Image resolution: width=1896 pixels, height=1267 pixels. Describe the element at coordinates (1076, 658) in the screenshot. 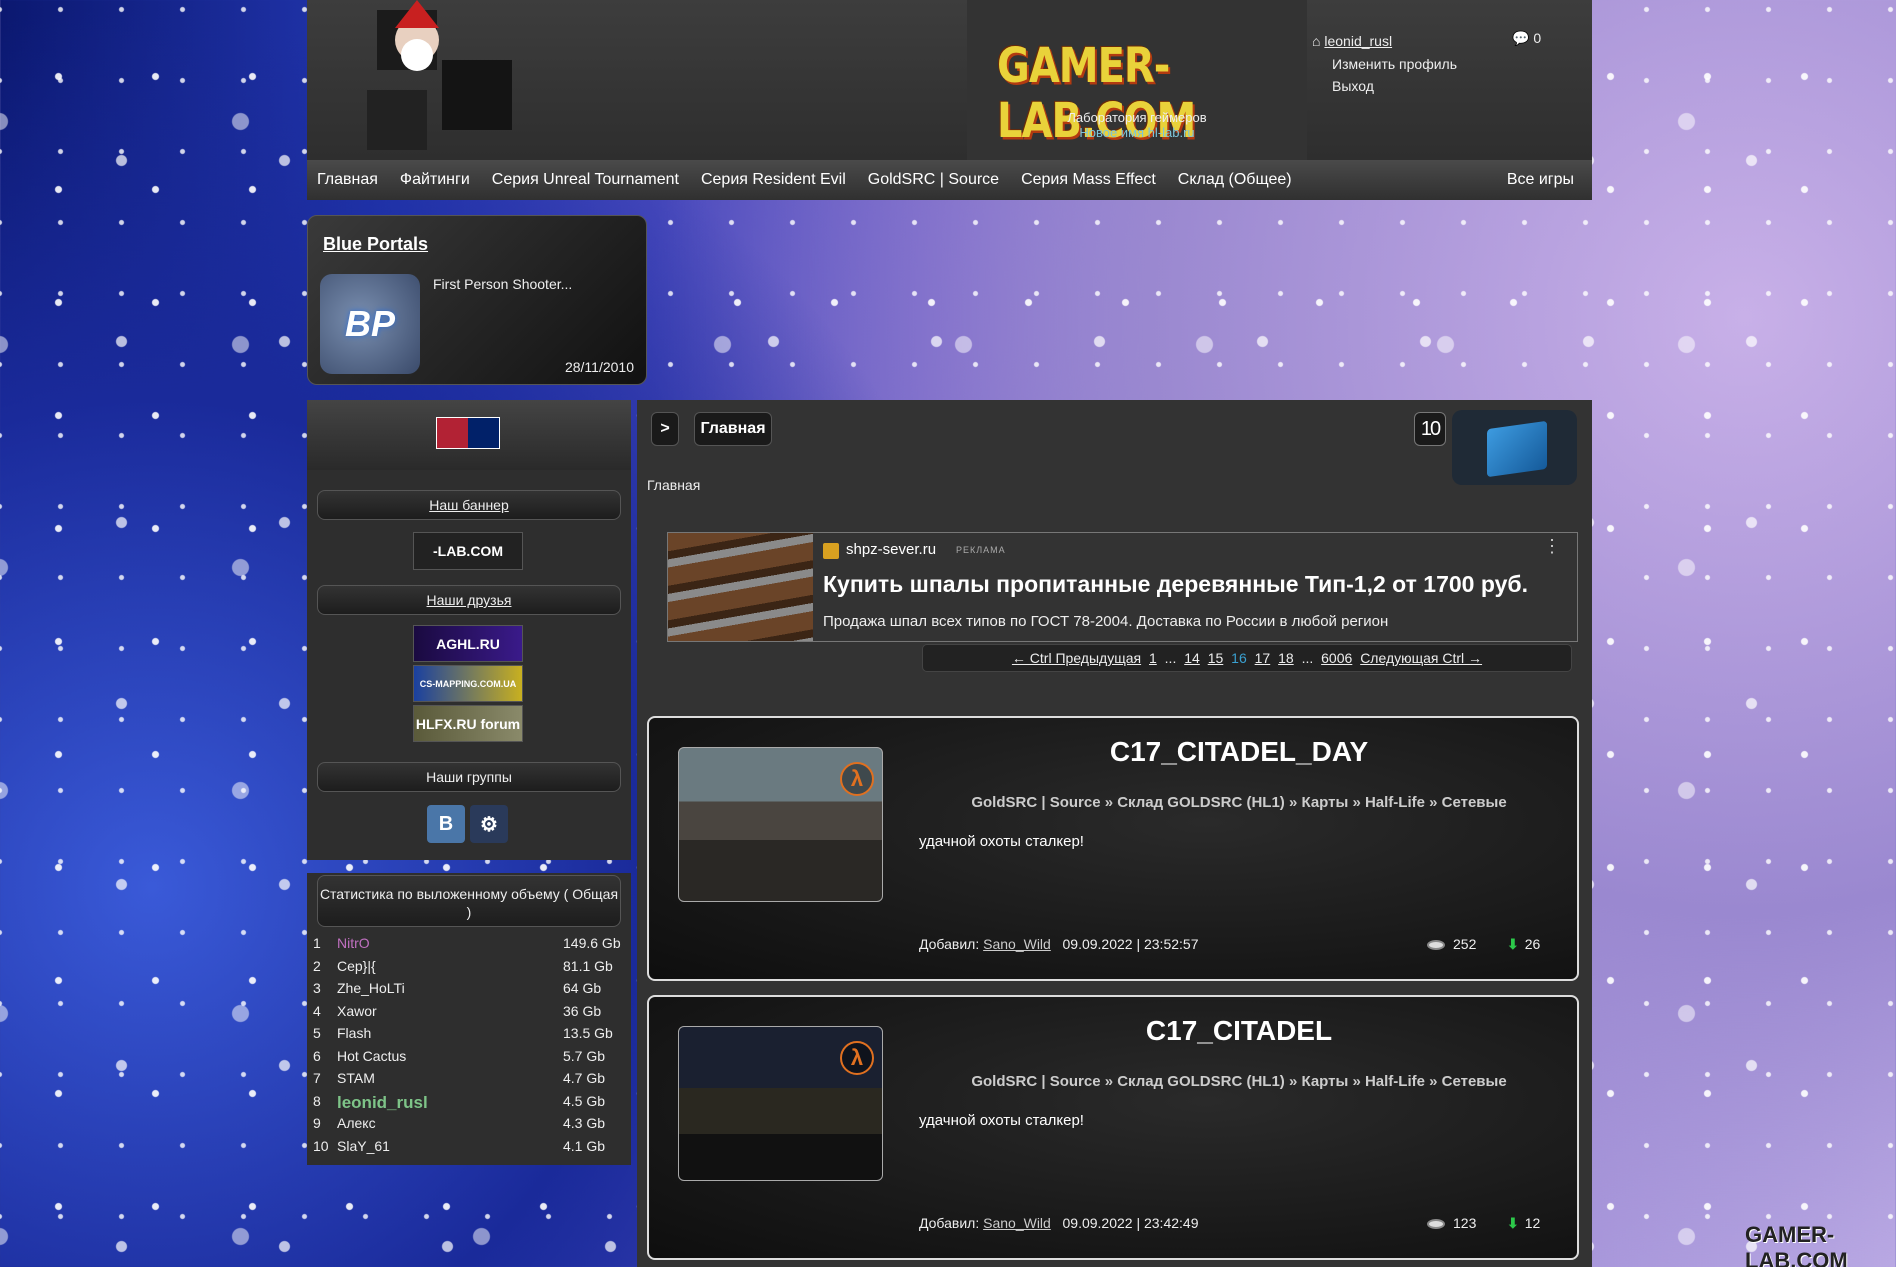

I see `pager-prev: ← Ctrl Предыдущая` at that location.